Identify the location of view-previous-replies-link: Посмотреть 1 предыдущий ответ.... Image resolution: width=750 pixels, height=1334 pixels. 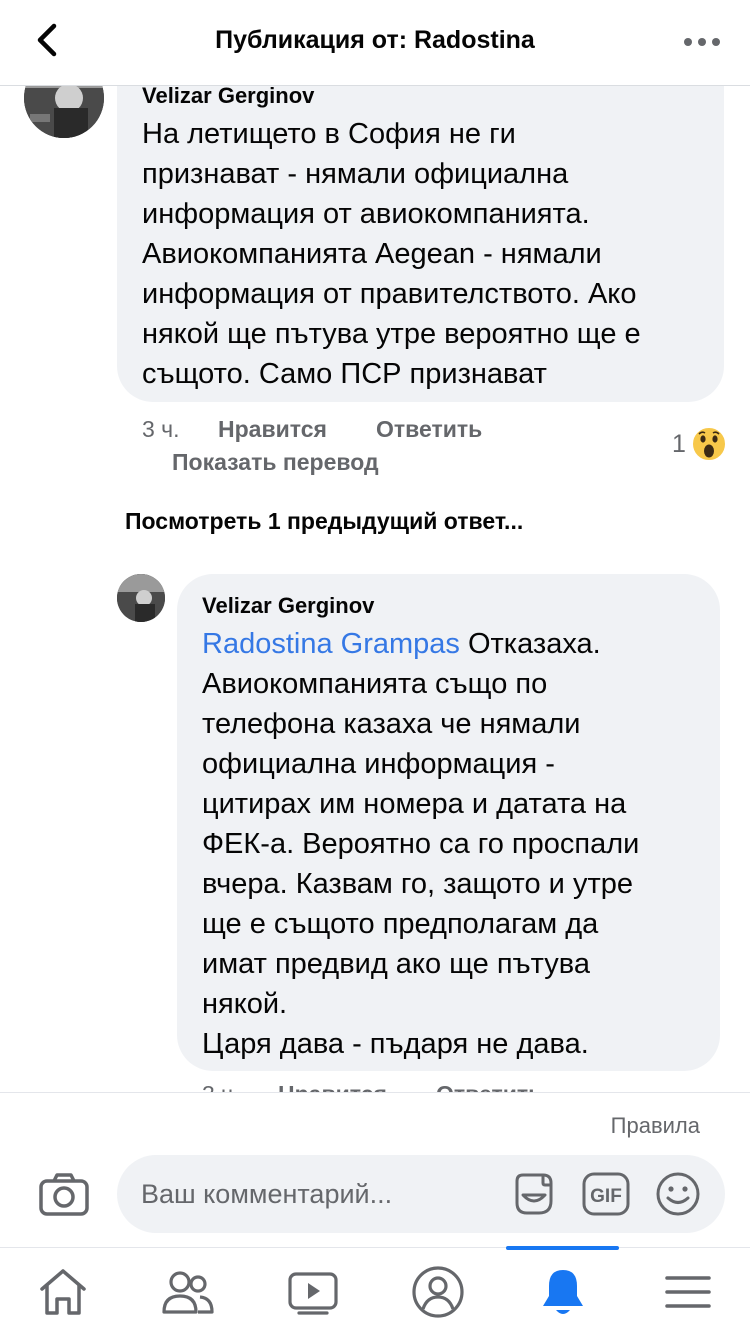
(324, 521).